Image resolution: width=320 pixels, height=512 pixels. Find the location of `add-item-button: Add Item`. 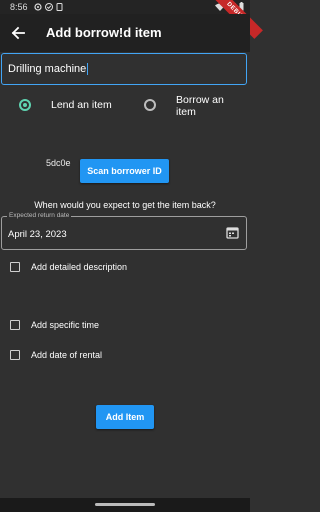

add-item-button: Add Item is located at coordinates (125, 417).